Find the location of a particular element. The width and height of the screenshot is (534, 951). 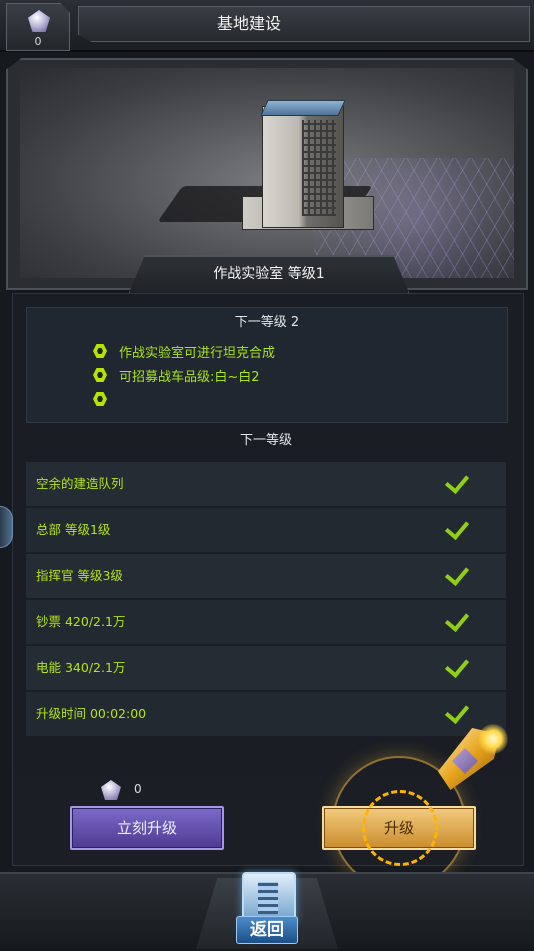

requirement-label: 钞票 420/2.1万 is located at coordinates (81, 621).